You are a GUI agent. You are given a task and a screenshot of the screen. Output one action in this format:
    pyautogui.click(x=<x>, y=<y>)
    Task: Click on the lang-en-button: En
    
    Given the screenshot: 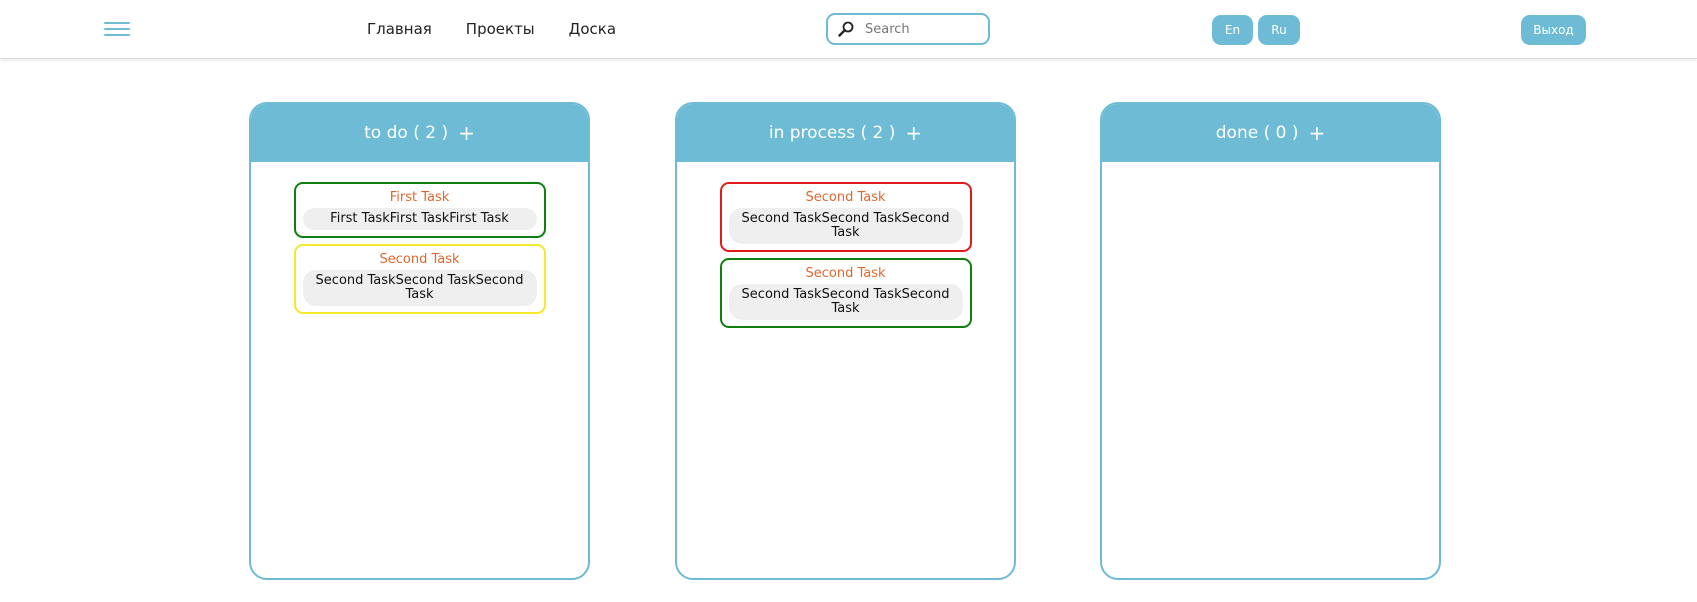 What is the action you would take?
    pyautogui.click(x=1232, y=30)
    